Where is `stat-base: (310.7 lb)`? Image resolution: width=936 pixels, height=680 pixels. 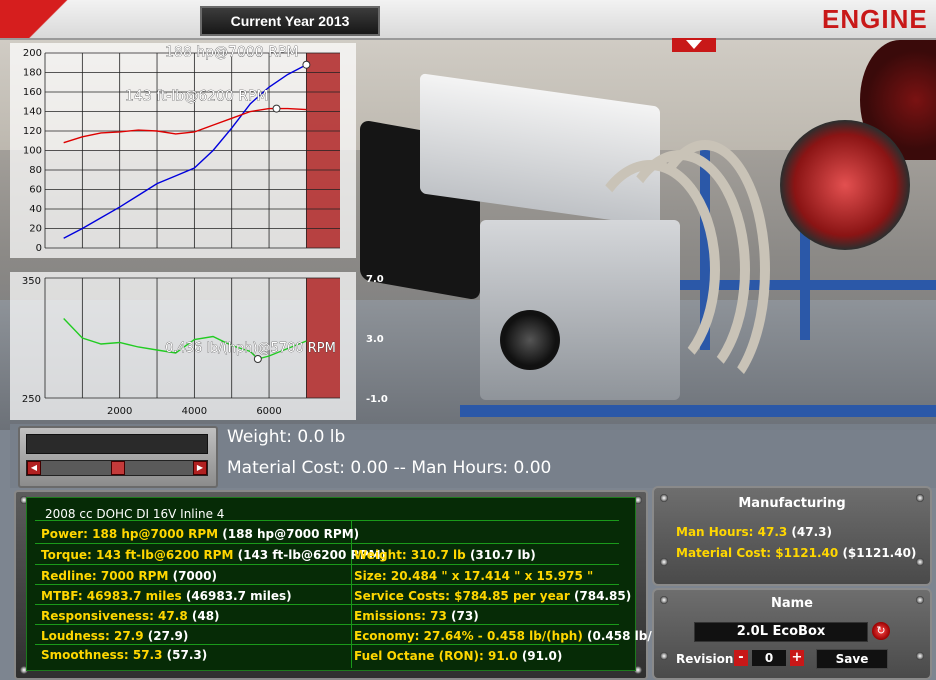
stat-base: (310.7 lb) is located at coordinates (502, 555).